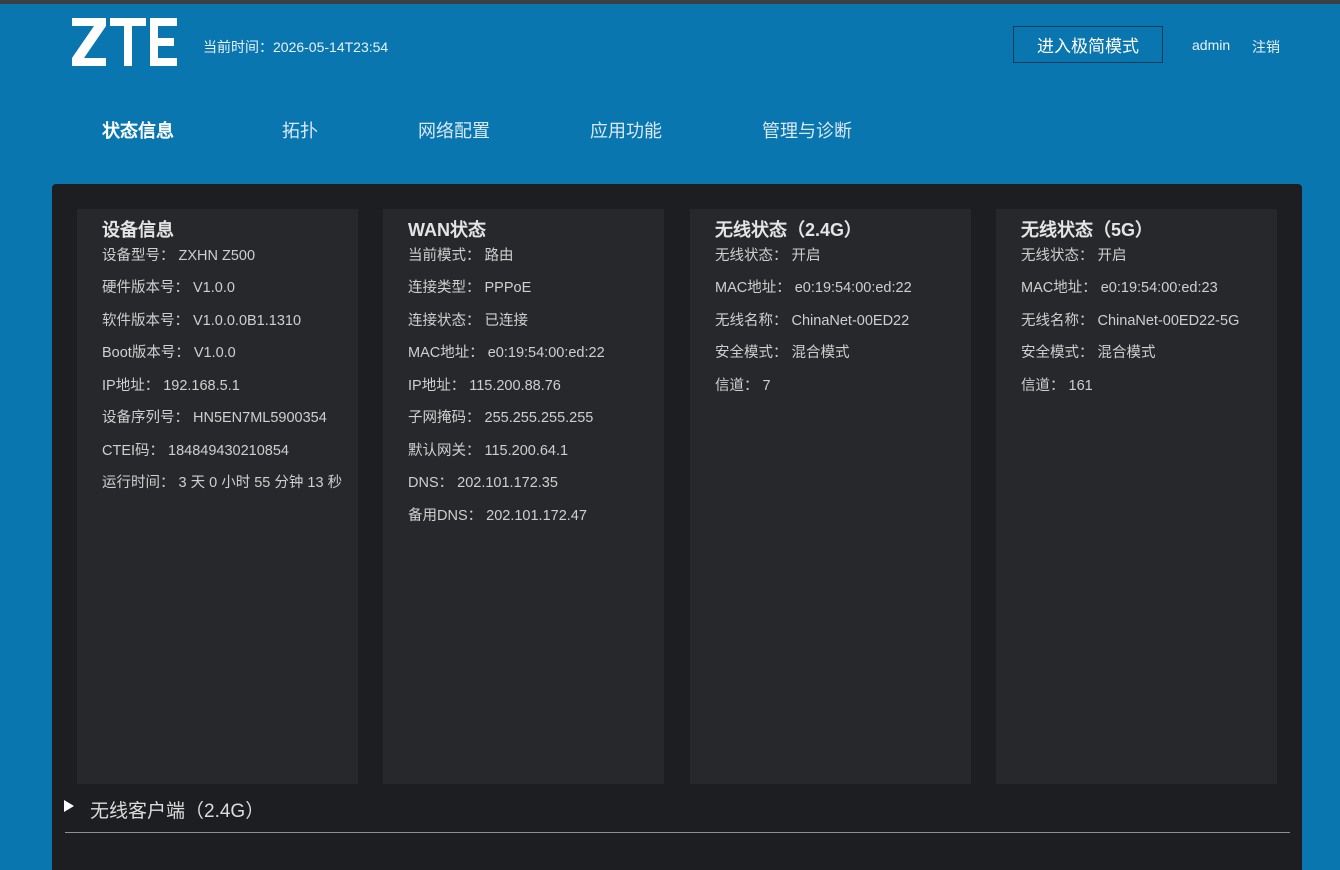 This screenshot has width=1340, height=870. What do you see at coordinates (445, 516) in the screenshot?
I see `row-label: 备用DNS：` at bounding box center [445, 516].